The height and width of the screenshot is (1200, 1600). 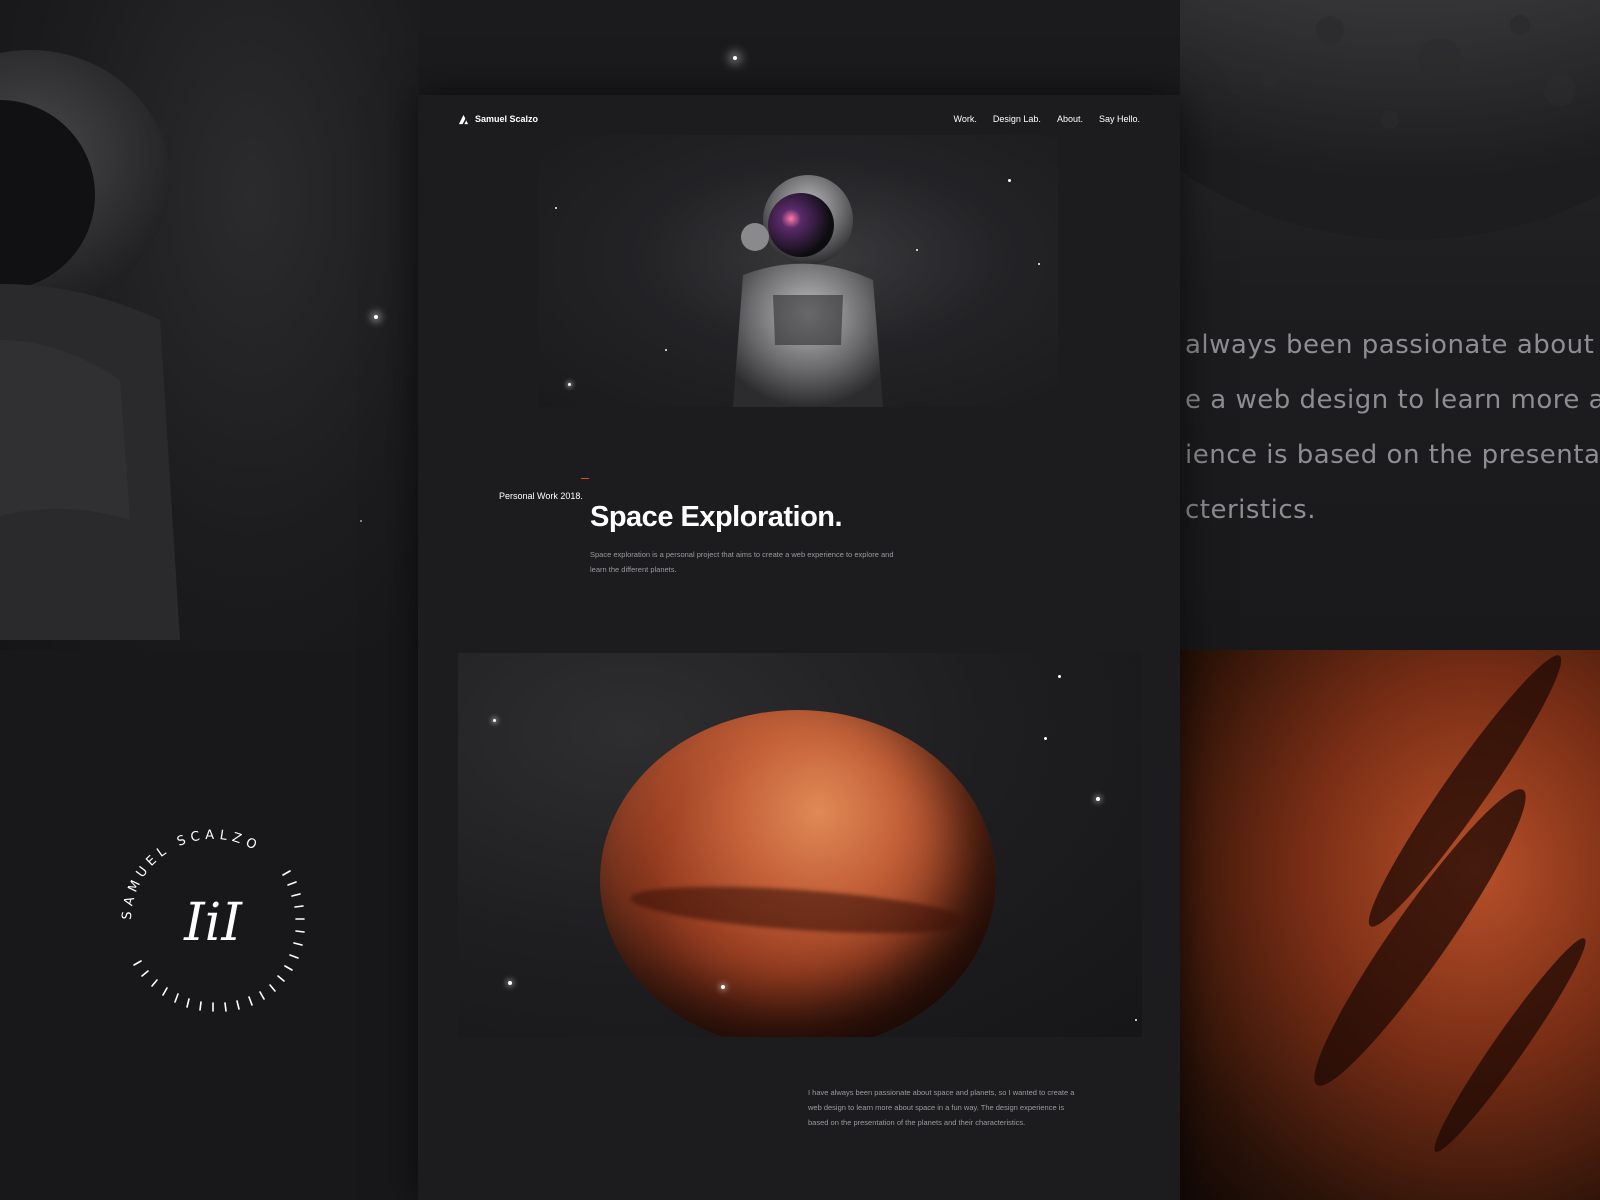 I want to click on badge-monogram: IiI, so click(x=213, y=923).